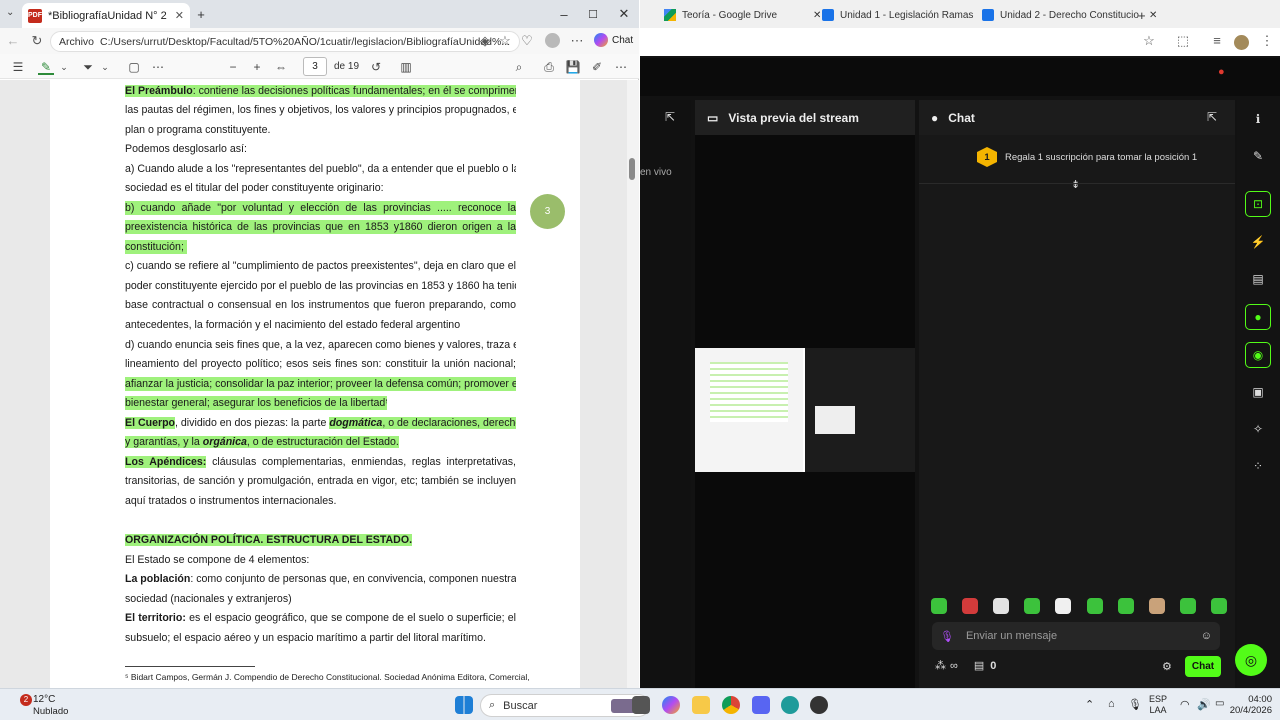 This screenshot has height=720, width=1280. What do you see at coordinates (376, 67) in the screenshot?
I see `rotate-icon: ↺` at bounding box center [376, 67].